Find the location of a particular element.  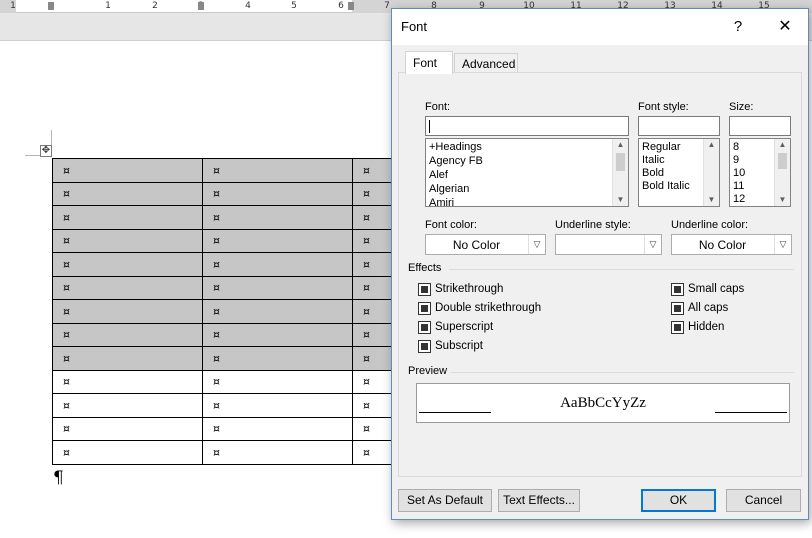

font-list-item: +Headings is located at coordinates (455, 147).